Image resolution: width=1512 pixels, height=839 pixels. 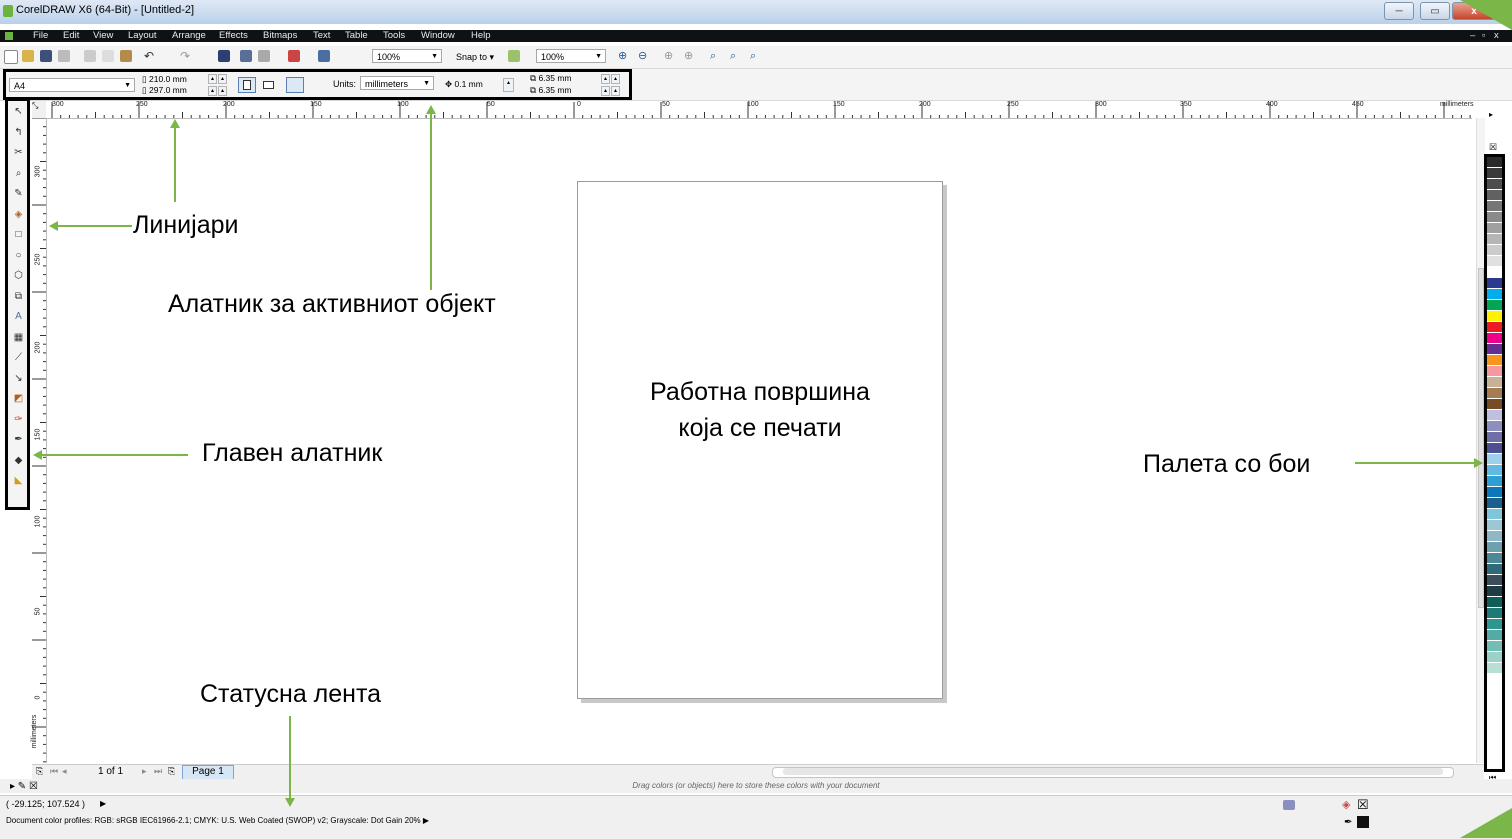 What do you see at coordinates (18, 275) in the screenshot?
I see `polygon-tool-icon: ⬡` at bounding box center [18, 275].